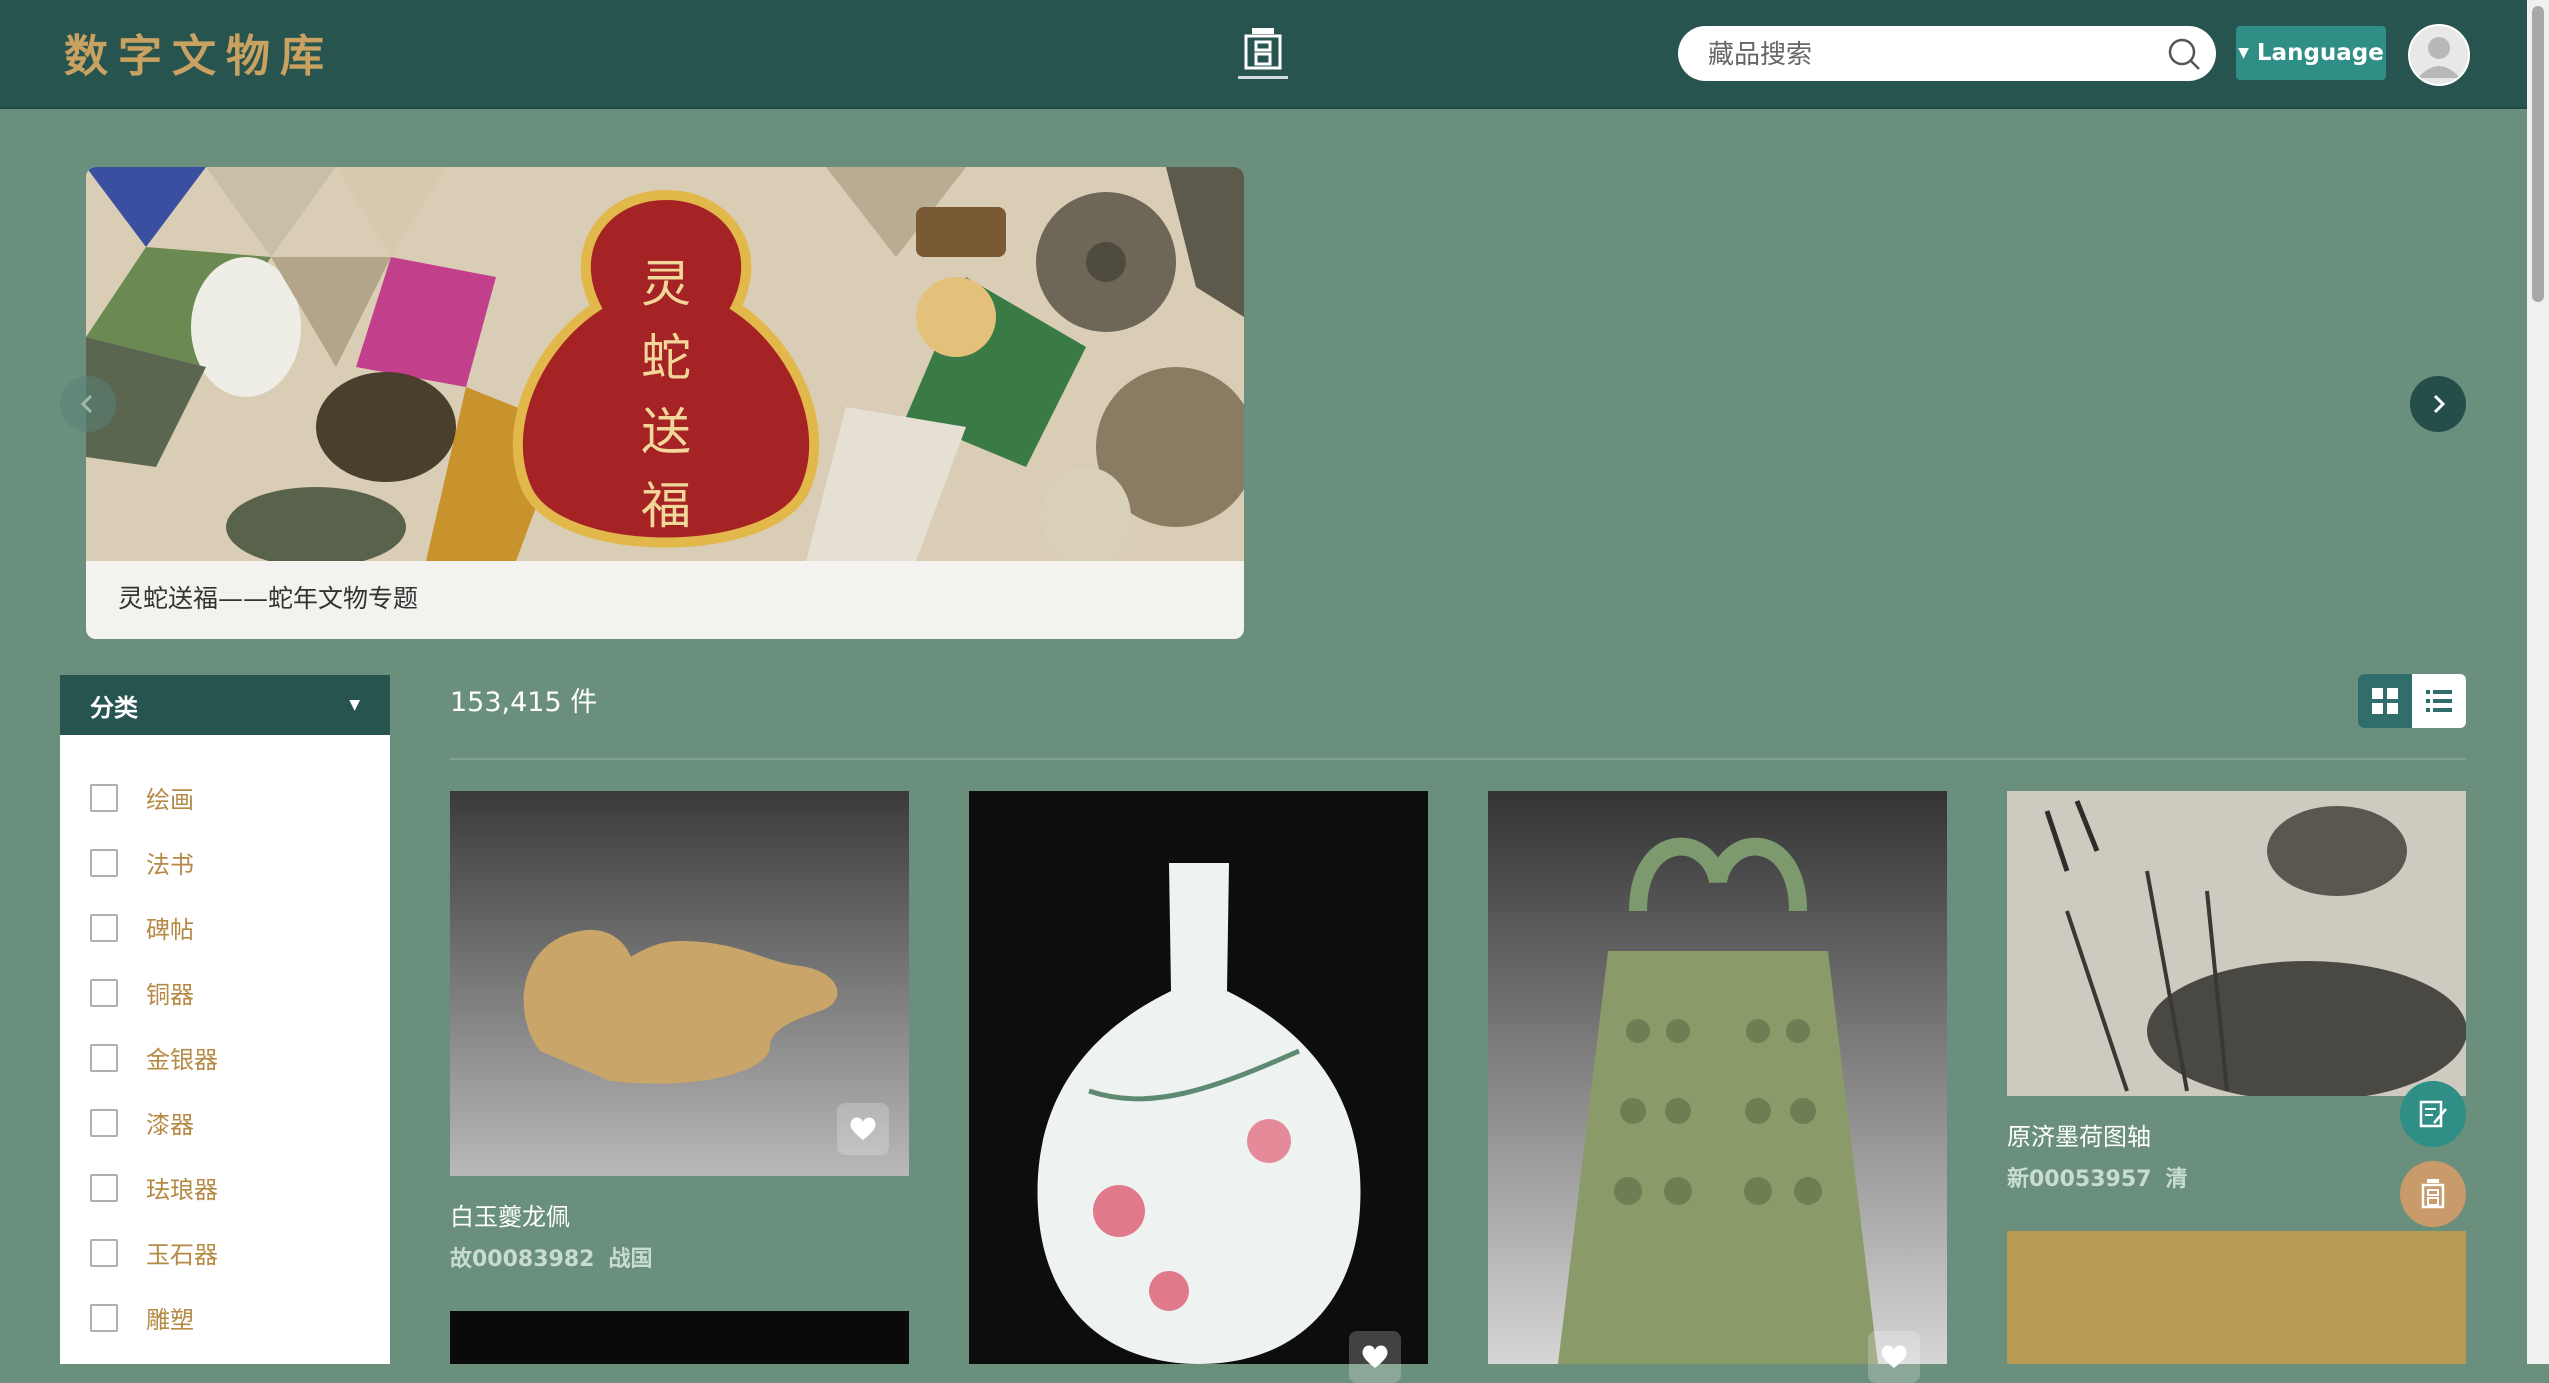  What do you see at coordinates (2439, 57) in the screenshot?
I see `user-icon` at bounding box center [2439, 57].